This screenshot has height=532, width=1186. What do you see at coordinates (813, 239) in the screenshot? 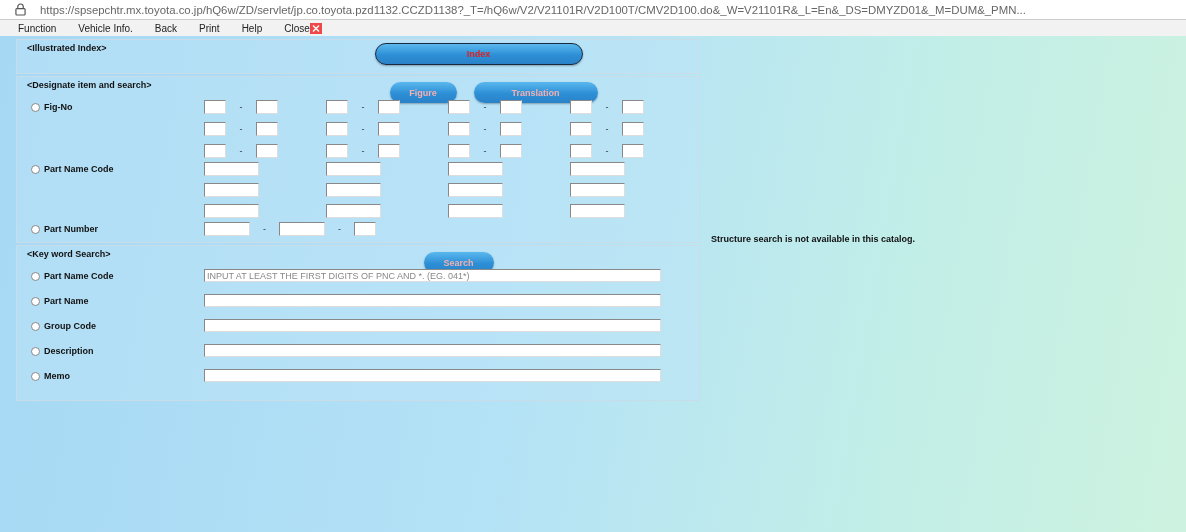
I see `info-message: Structure search is not available in this catalog.` at bounding box center [813, 239].